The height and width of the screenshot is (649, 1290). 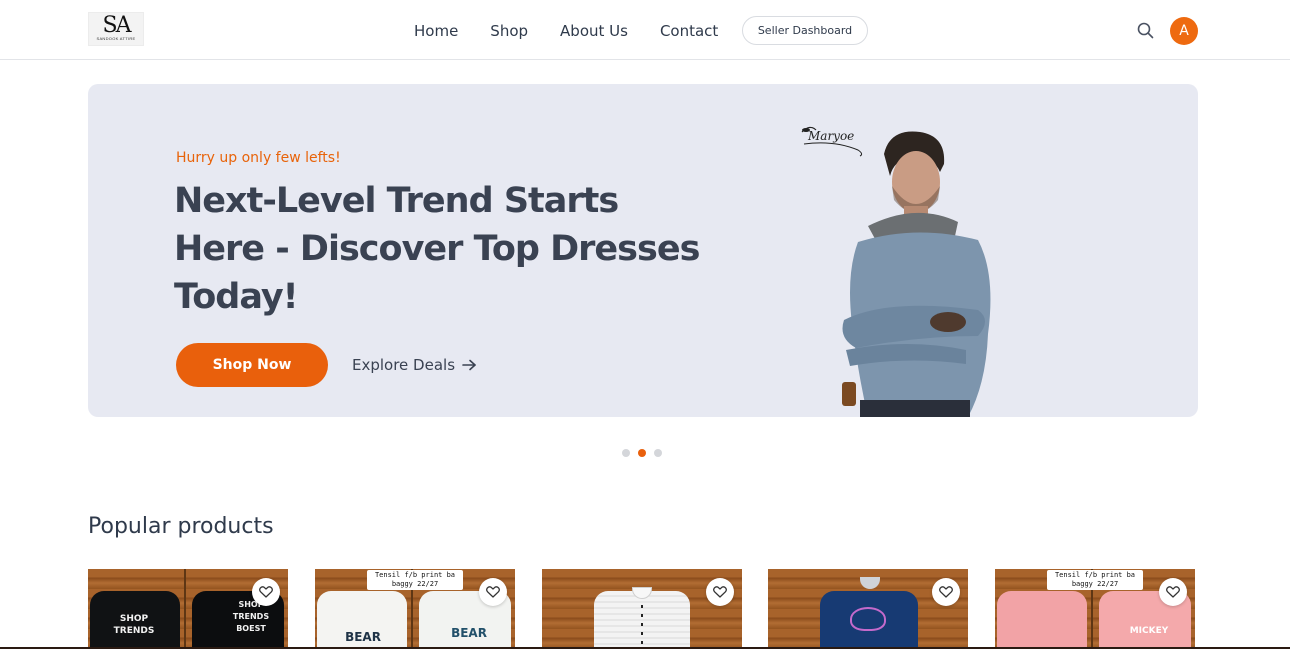 What do you see at coordinates (509, 31) in the screenshot?
I see `nav-shop: Shop` at bounding box center [509, 31].